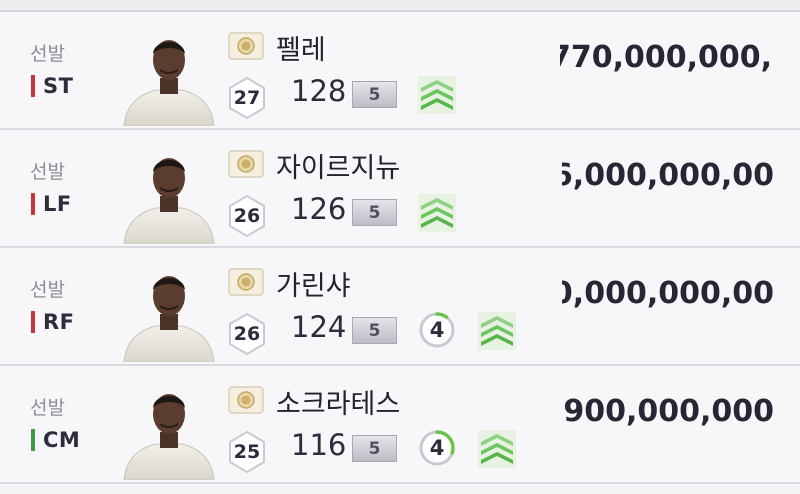 This screenshot has width=800, height=494. I want to click on overall-badge: 27, so click(247, 98).